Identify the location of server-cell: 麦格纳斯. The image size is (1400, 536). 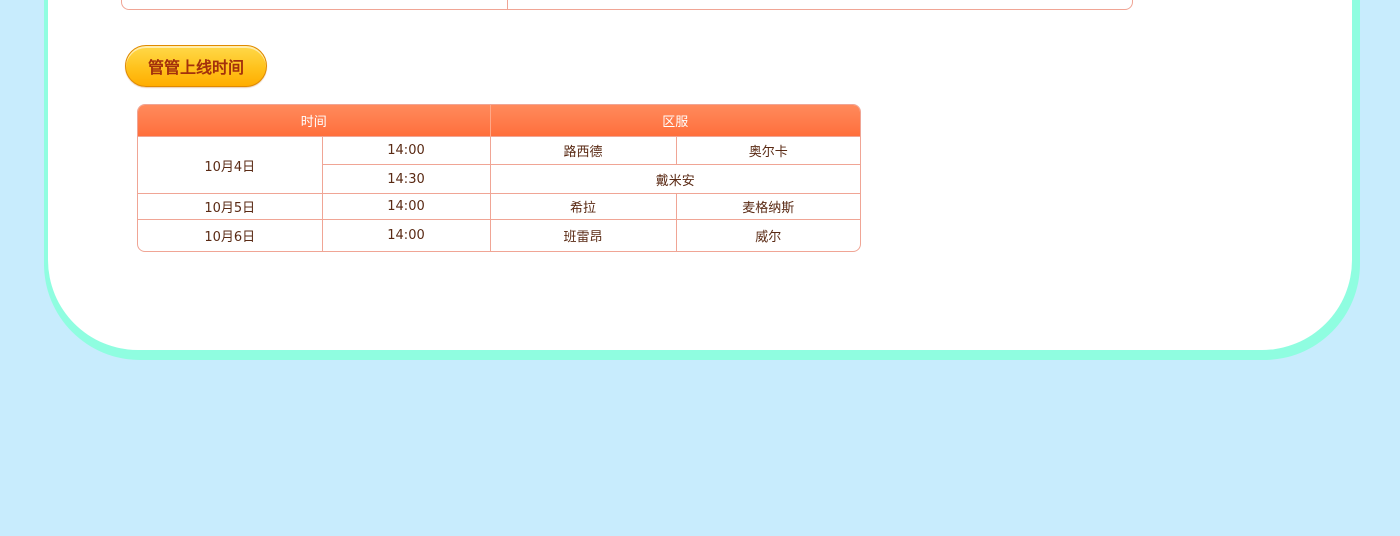
(768, 206).